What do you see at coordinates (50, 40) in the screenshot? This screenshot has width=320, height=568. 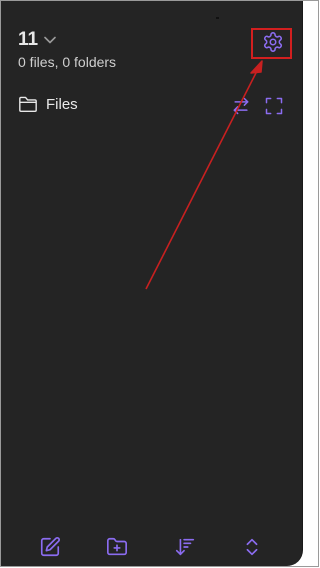 I see `chevron-down-icon` at bounding box center [50, 40].